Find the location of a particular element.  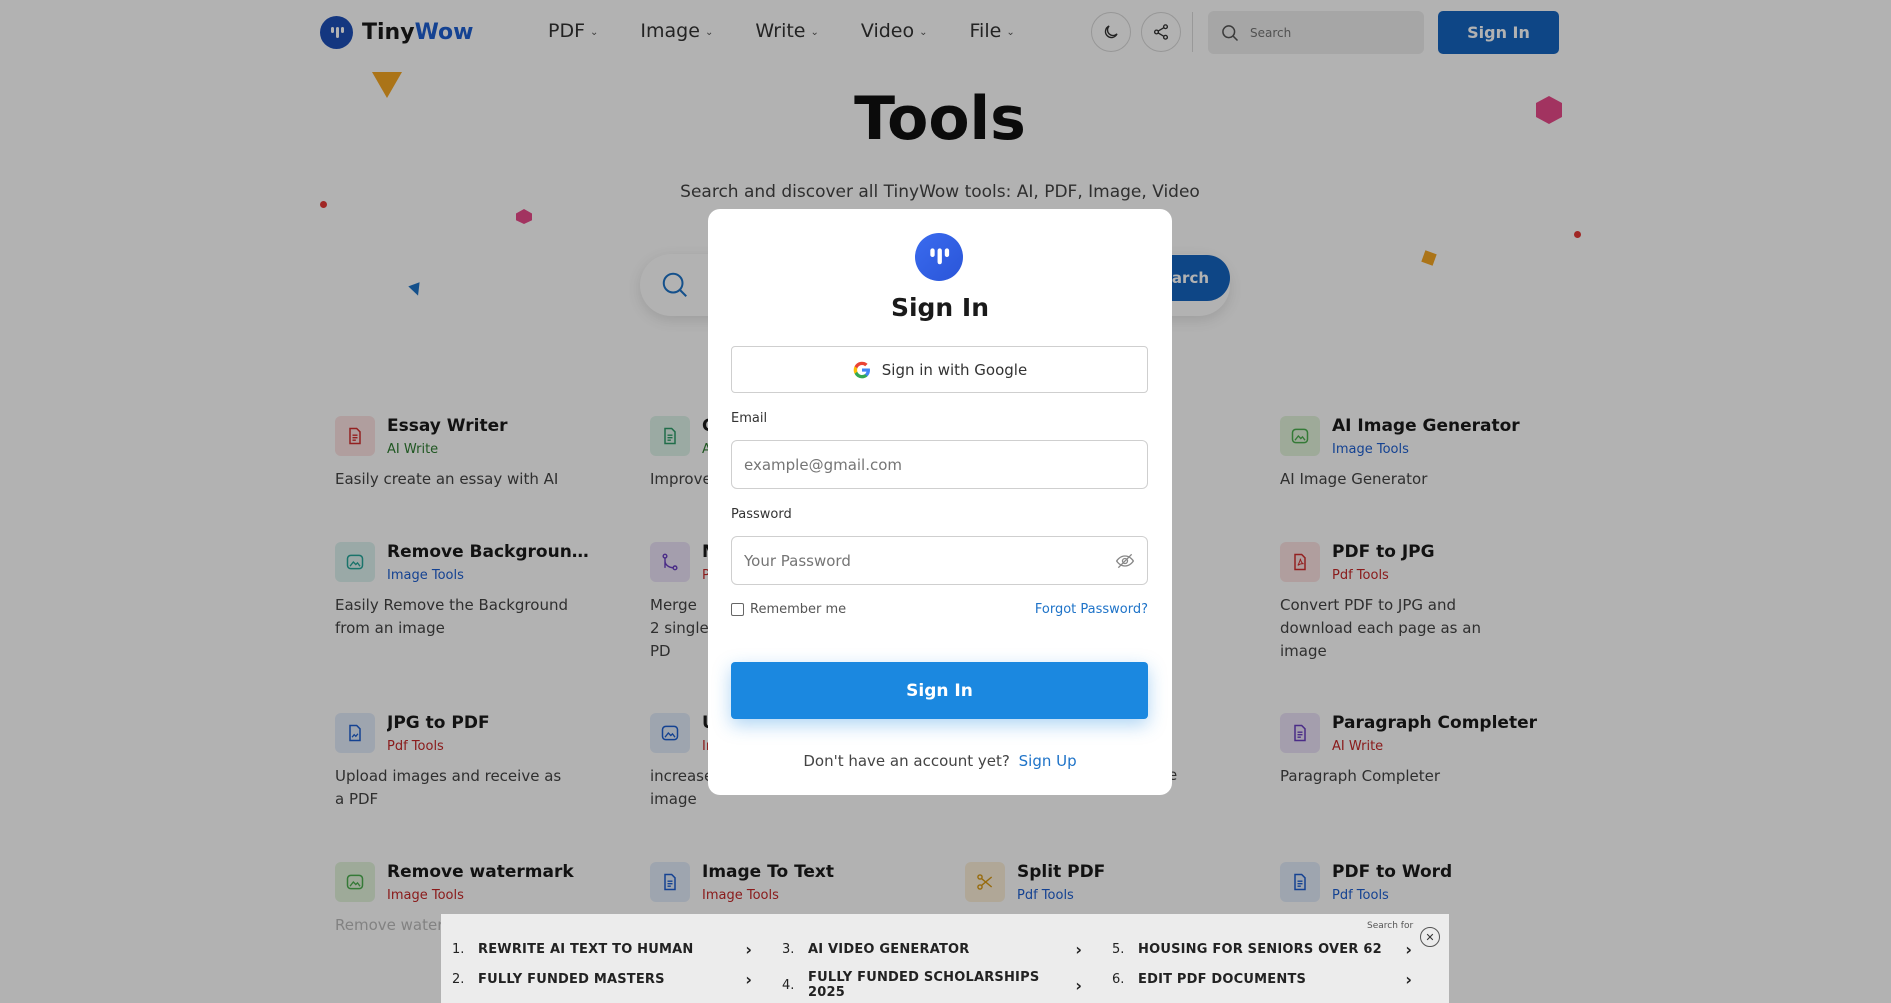

remember-label: Remember me is located at coordinates (798, 609).